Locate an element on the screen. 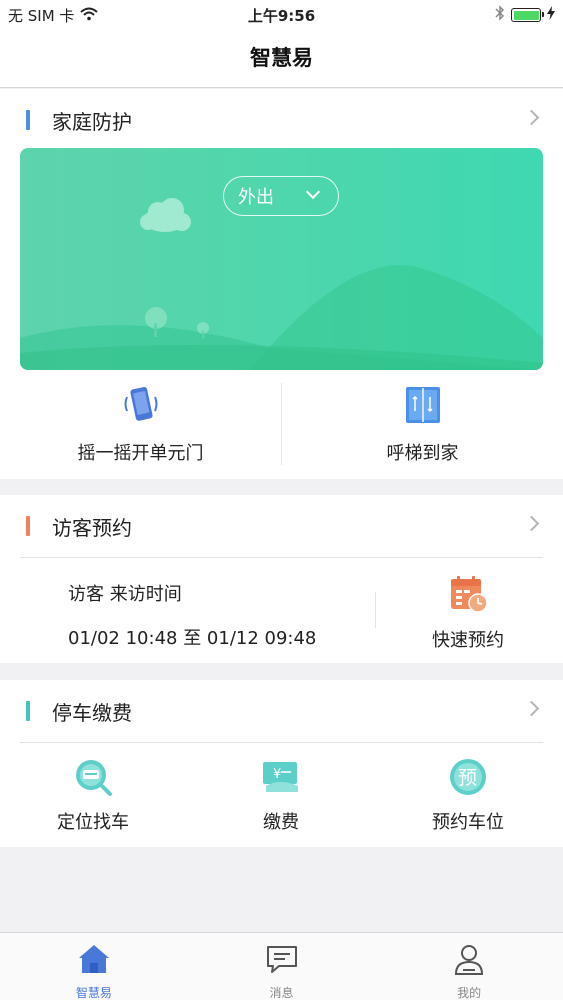 Image resolution: width=563 pixels, height=1000 pixels. visitor-header: 访客预约 is located at coordinates (281, 526).